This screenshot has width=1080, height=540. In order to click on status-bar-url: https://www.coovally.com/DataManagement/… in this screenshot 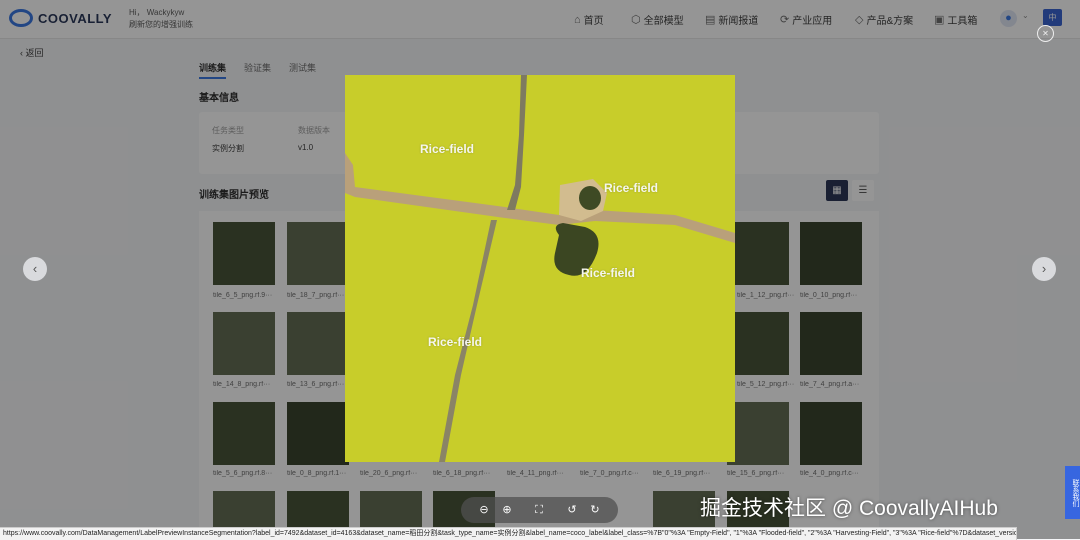, I will do `click(508, 533)`.